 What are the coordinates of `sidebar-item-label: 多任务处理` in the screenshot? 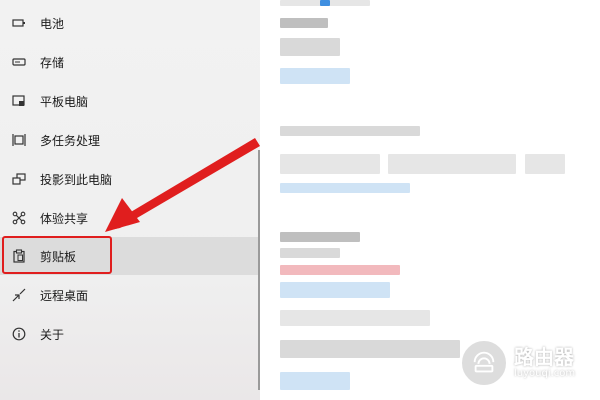 It's located at (70, 140).